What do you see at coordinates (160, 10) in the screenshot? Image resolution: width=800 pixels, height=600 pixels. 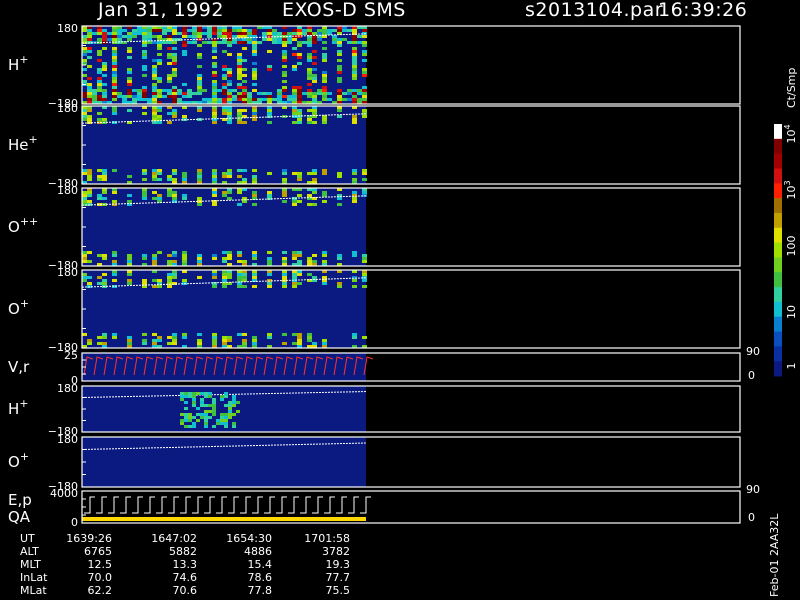 I see `header-date: Jan 31, 1992` at bounding box center [160, 10].